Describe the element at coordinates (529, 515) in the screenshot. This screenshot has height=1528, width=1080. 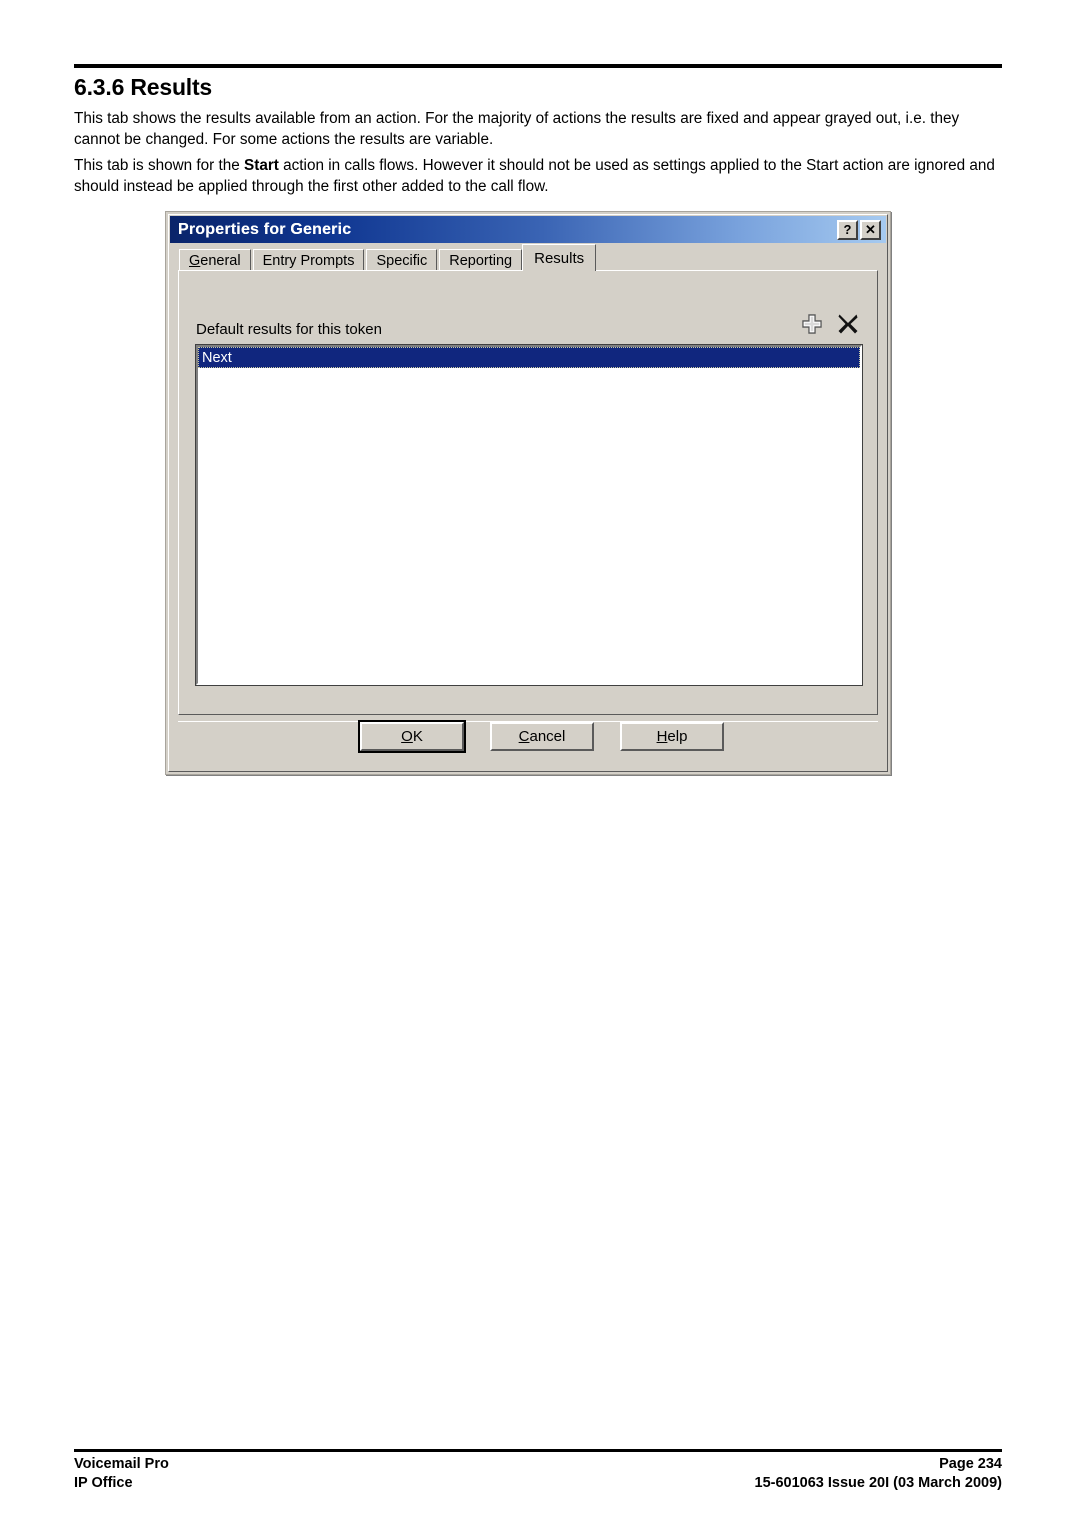
I see `results-listbox: Next` at that location.